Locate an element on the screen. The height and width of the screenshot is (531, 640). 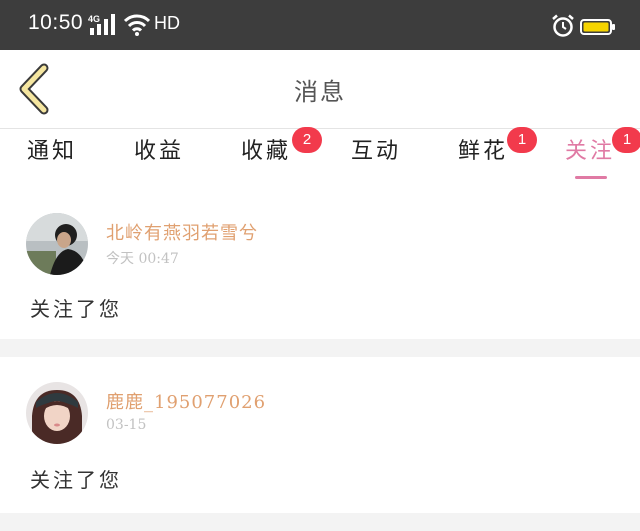
tab-label: 收益 is located at coordinates (158, 151).